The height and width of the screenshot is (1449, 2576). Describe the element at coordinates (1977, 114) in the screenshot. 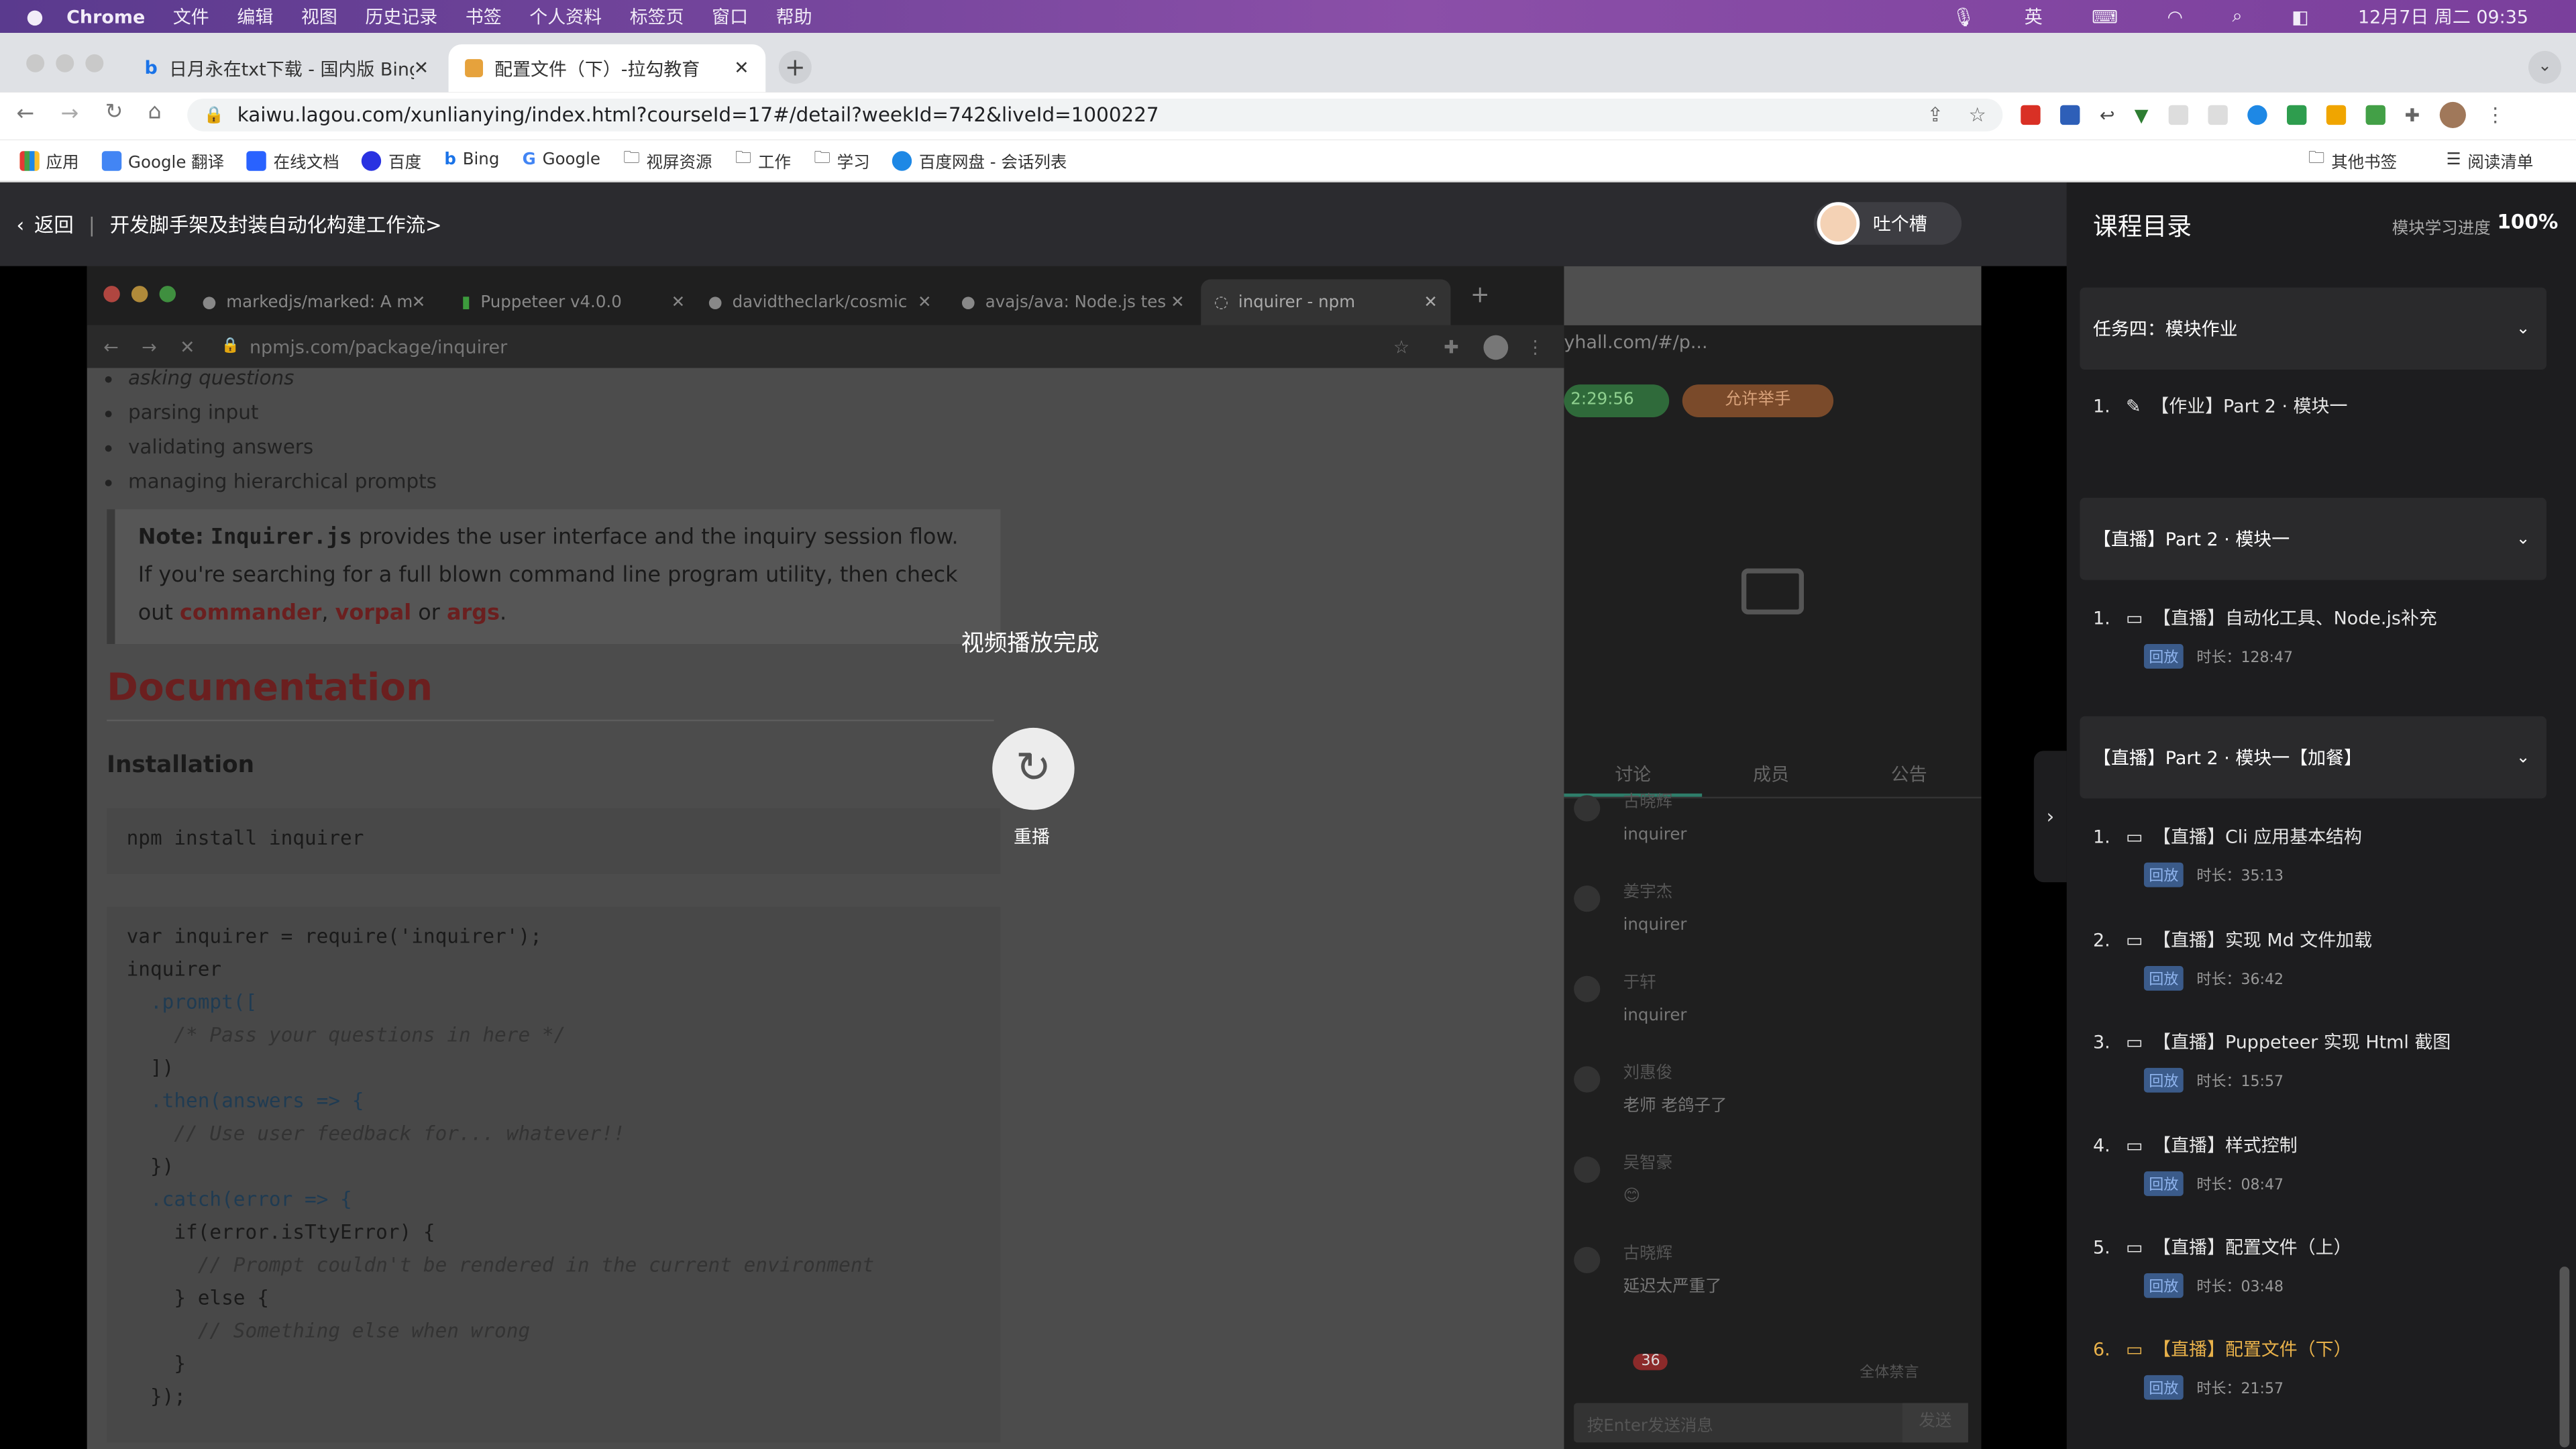

I see `bookmark-star-icon: ☆` at that location.